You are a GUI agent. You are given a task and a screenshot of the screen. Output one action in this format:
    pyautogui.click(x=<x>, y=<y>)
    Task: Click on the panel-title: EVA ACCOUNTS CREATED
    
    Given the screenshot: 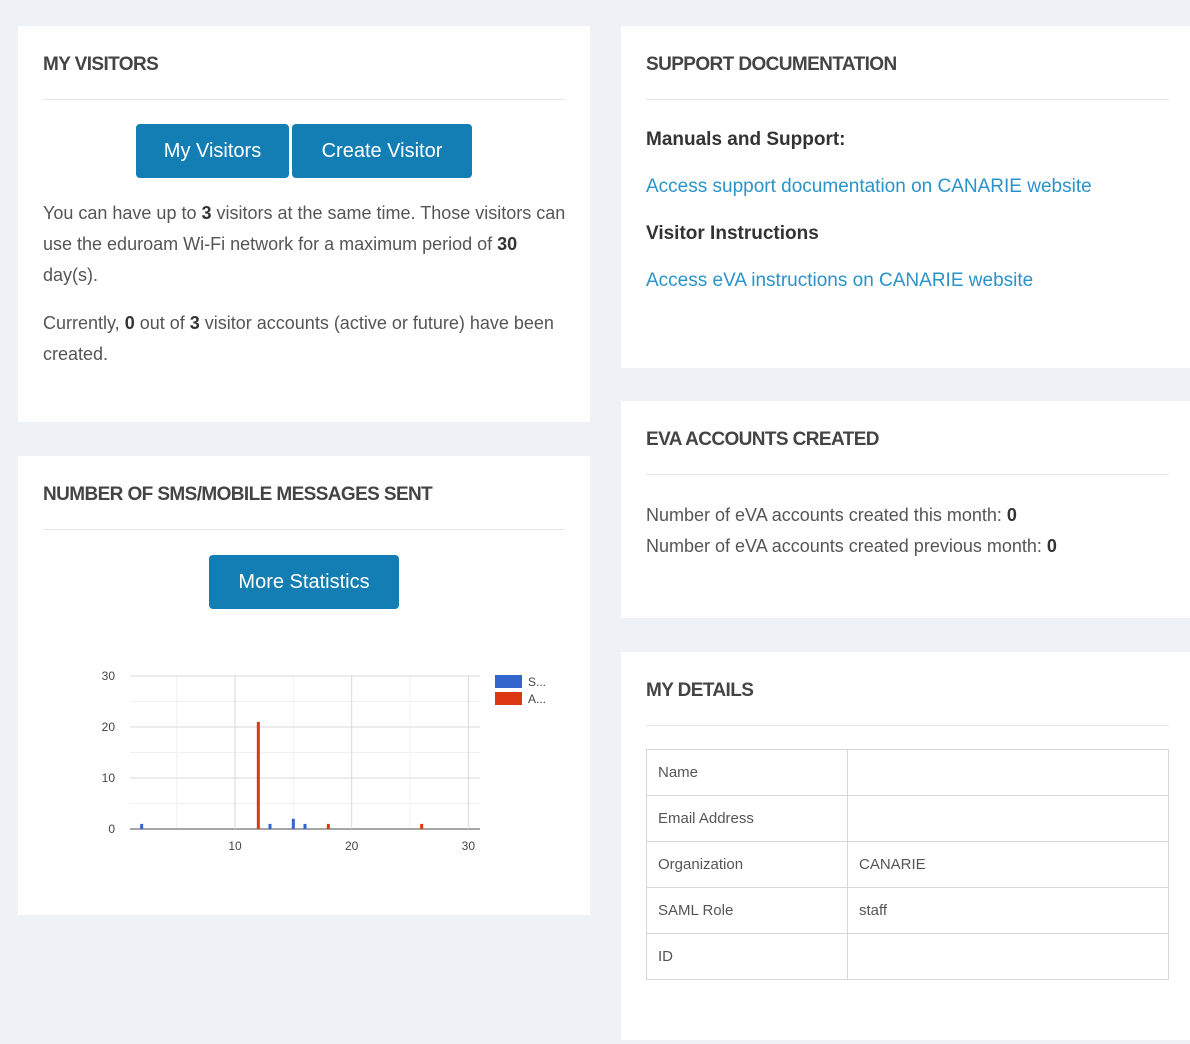 What is the action you would take?
    pyautogui.click(x=763, y=439)
    